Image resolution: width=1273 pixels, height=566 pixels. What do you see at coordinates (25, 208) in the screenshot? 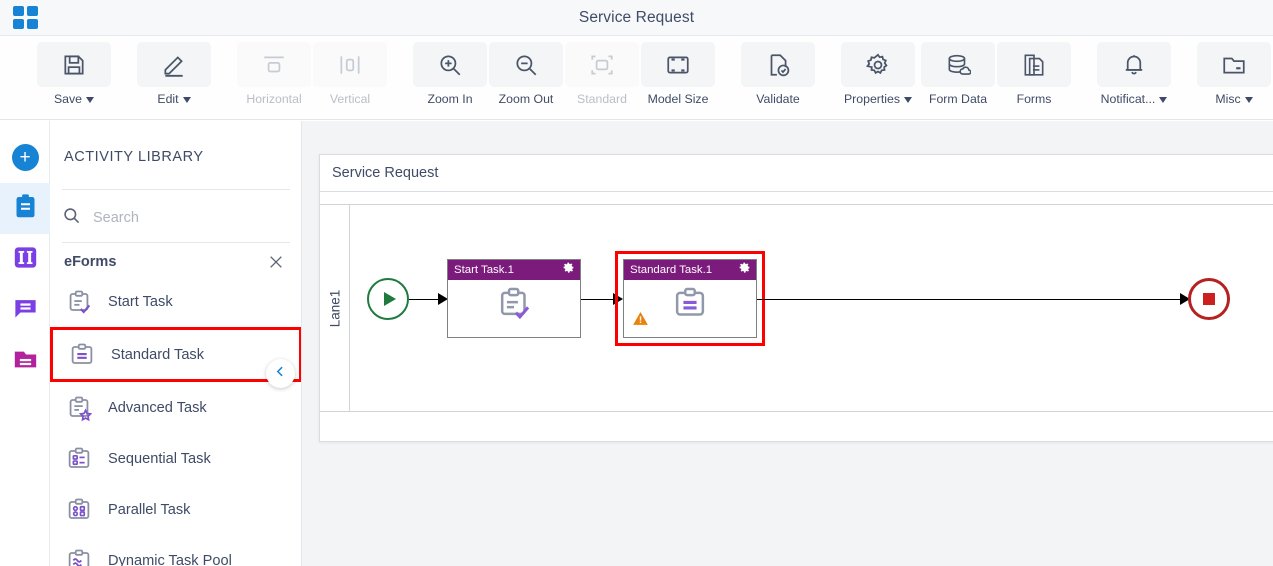
I see `activities-button` at bounding box center [25, 208].